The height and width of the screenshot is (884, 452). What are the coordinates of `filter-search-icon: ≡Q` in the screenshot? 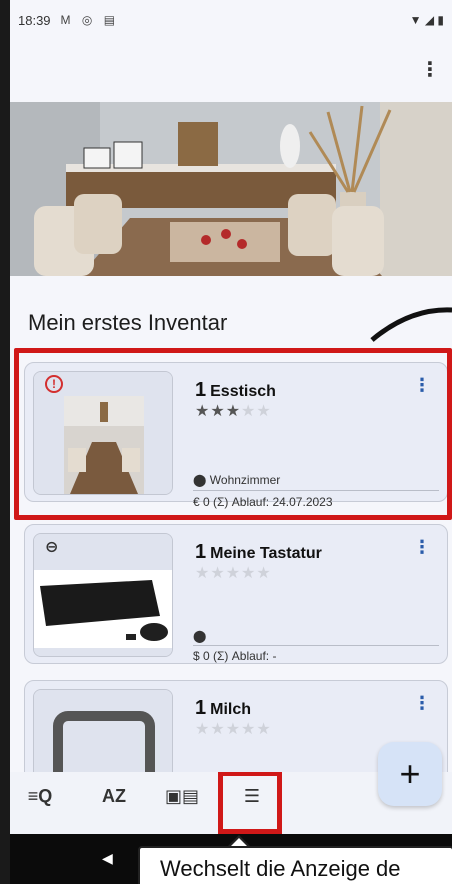 It's located at (40, 796).